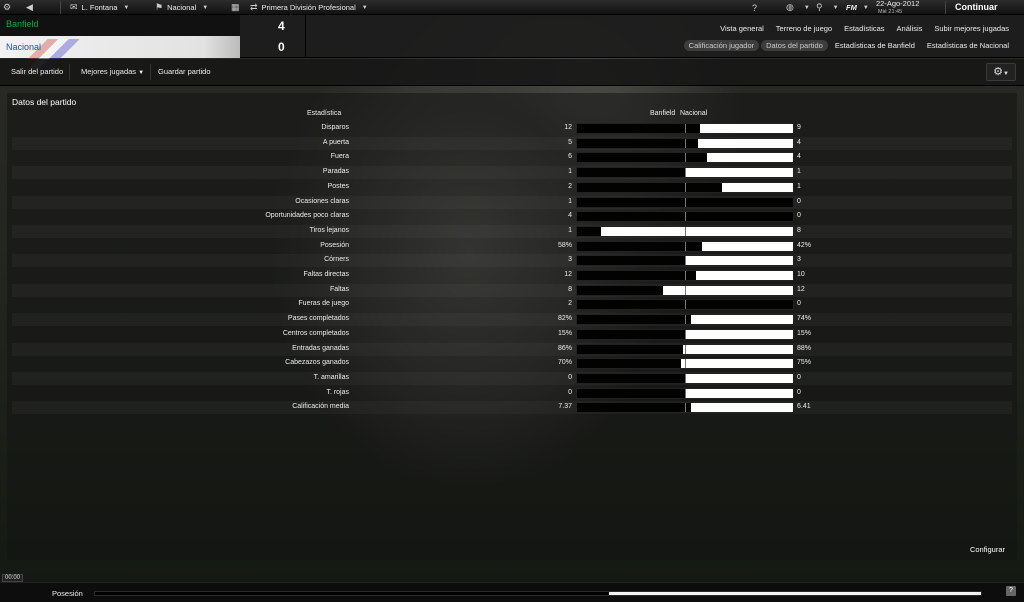  What do you see at coordinates (13, 578) in the screenshot?
I see `match-clock: 00:00` at bounding box center [13, 578].